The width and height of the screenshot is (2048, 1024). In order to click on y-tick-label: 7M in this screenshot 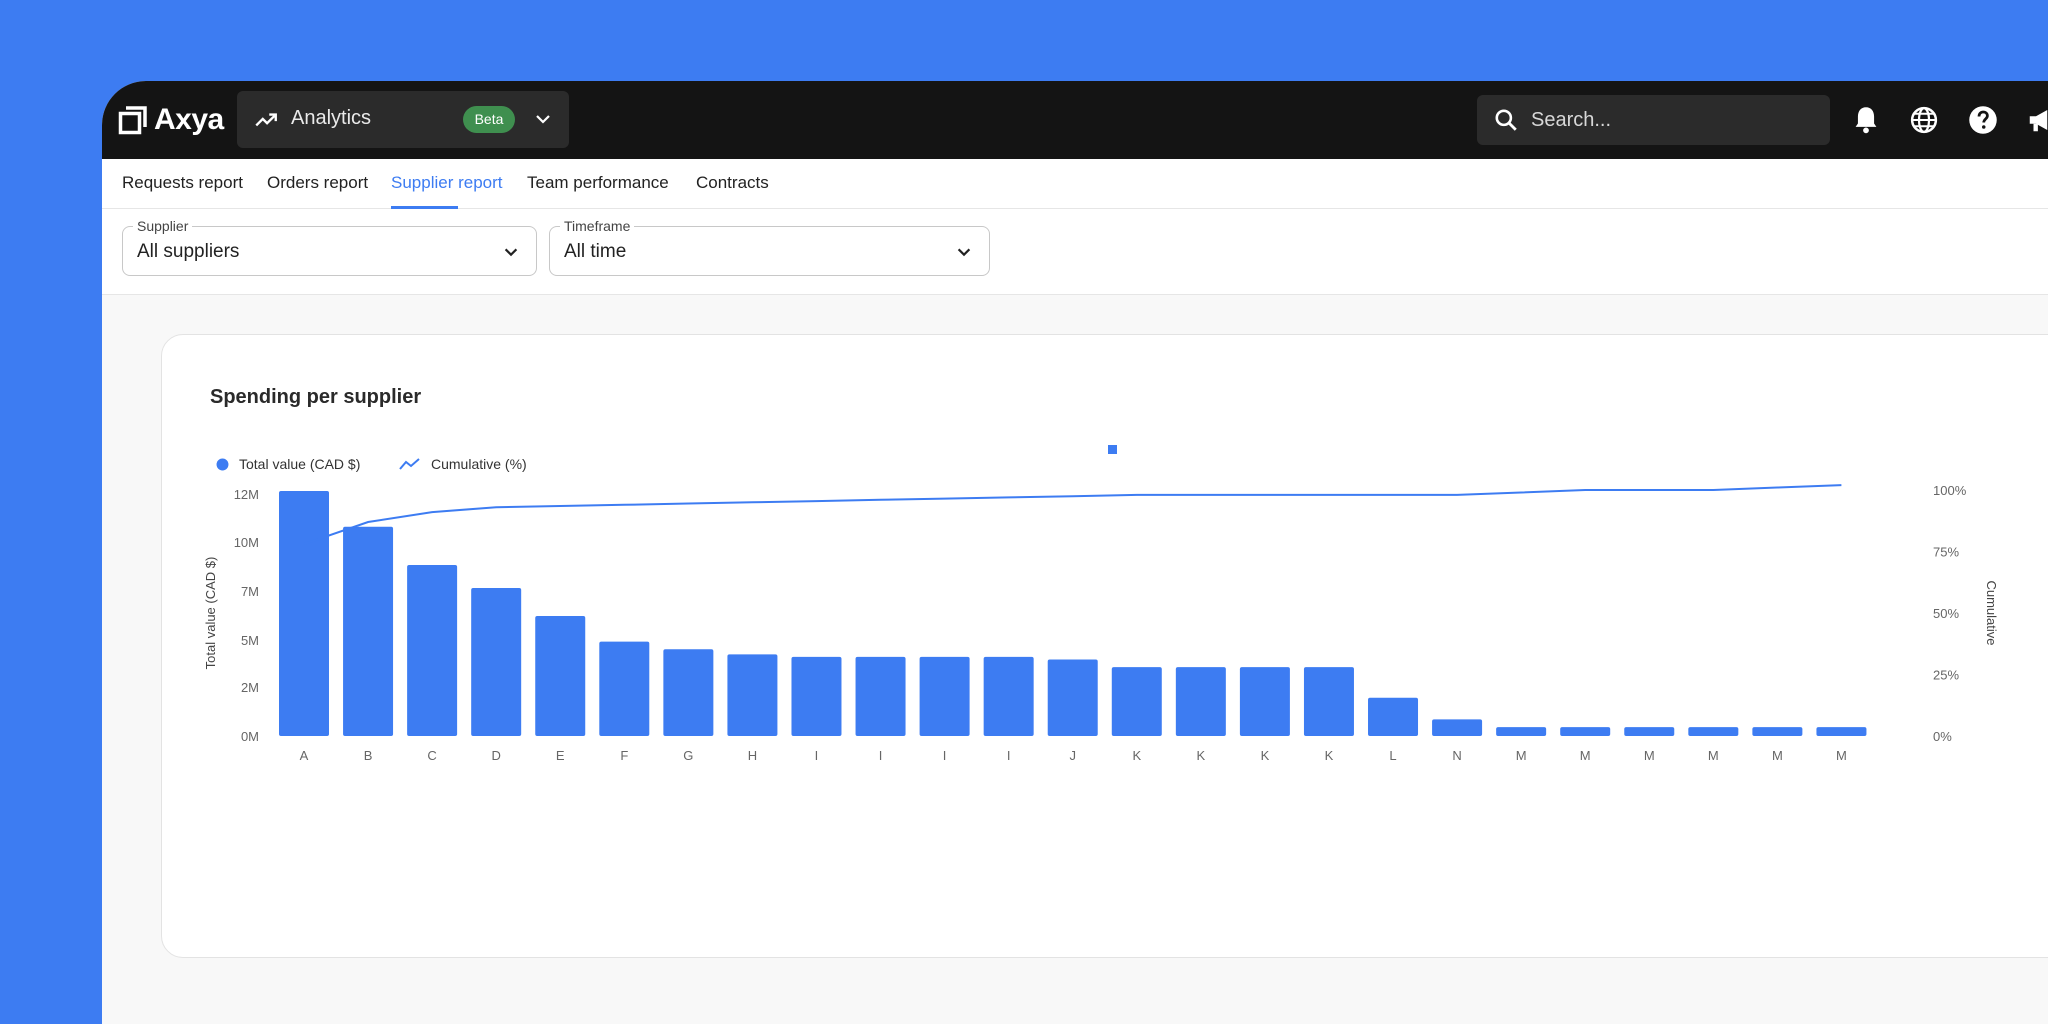, I will do `click(250, 591)`.